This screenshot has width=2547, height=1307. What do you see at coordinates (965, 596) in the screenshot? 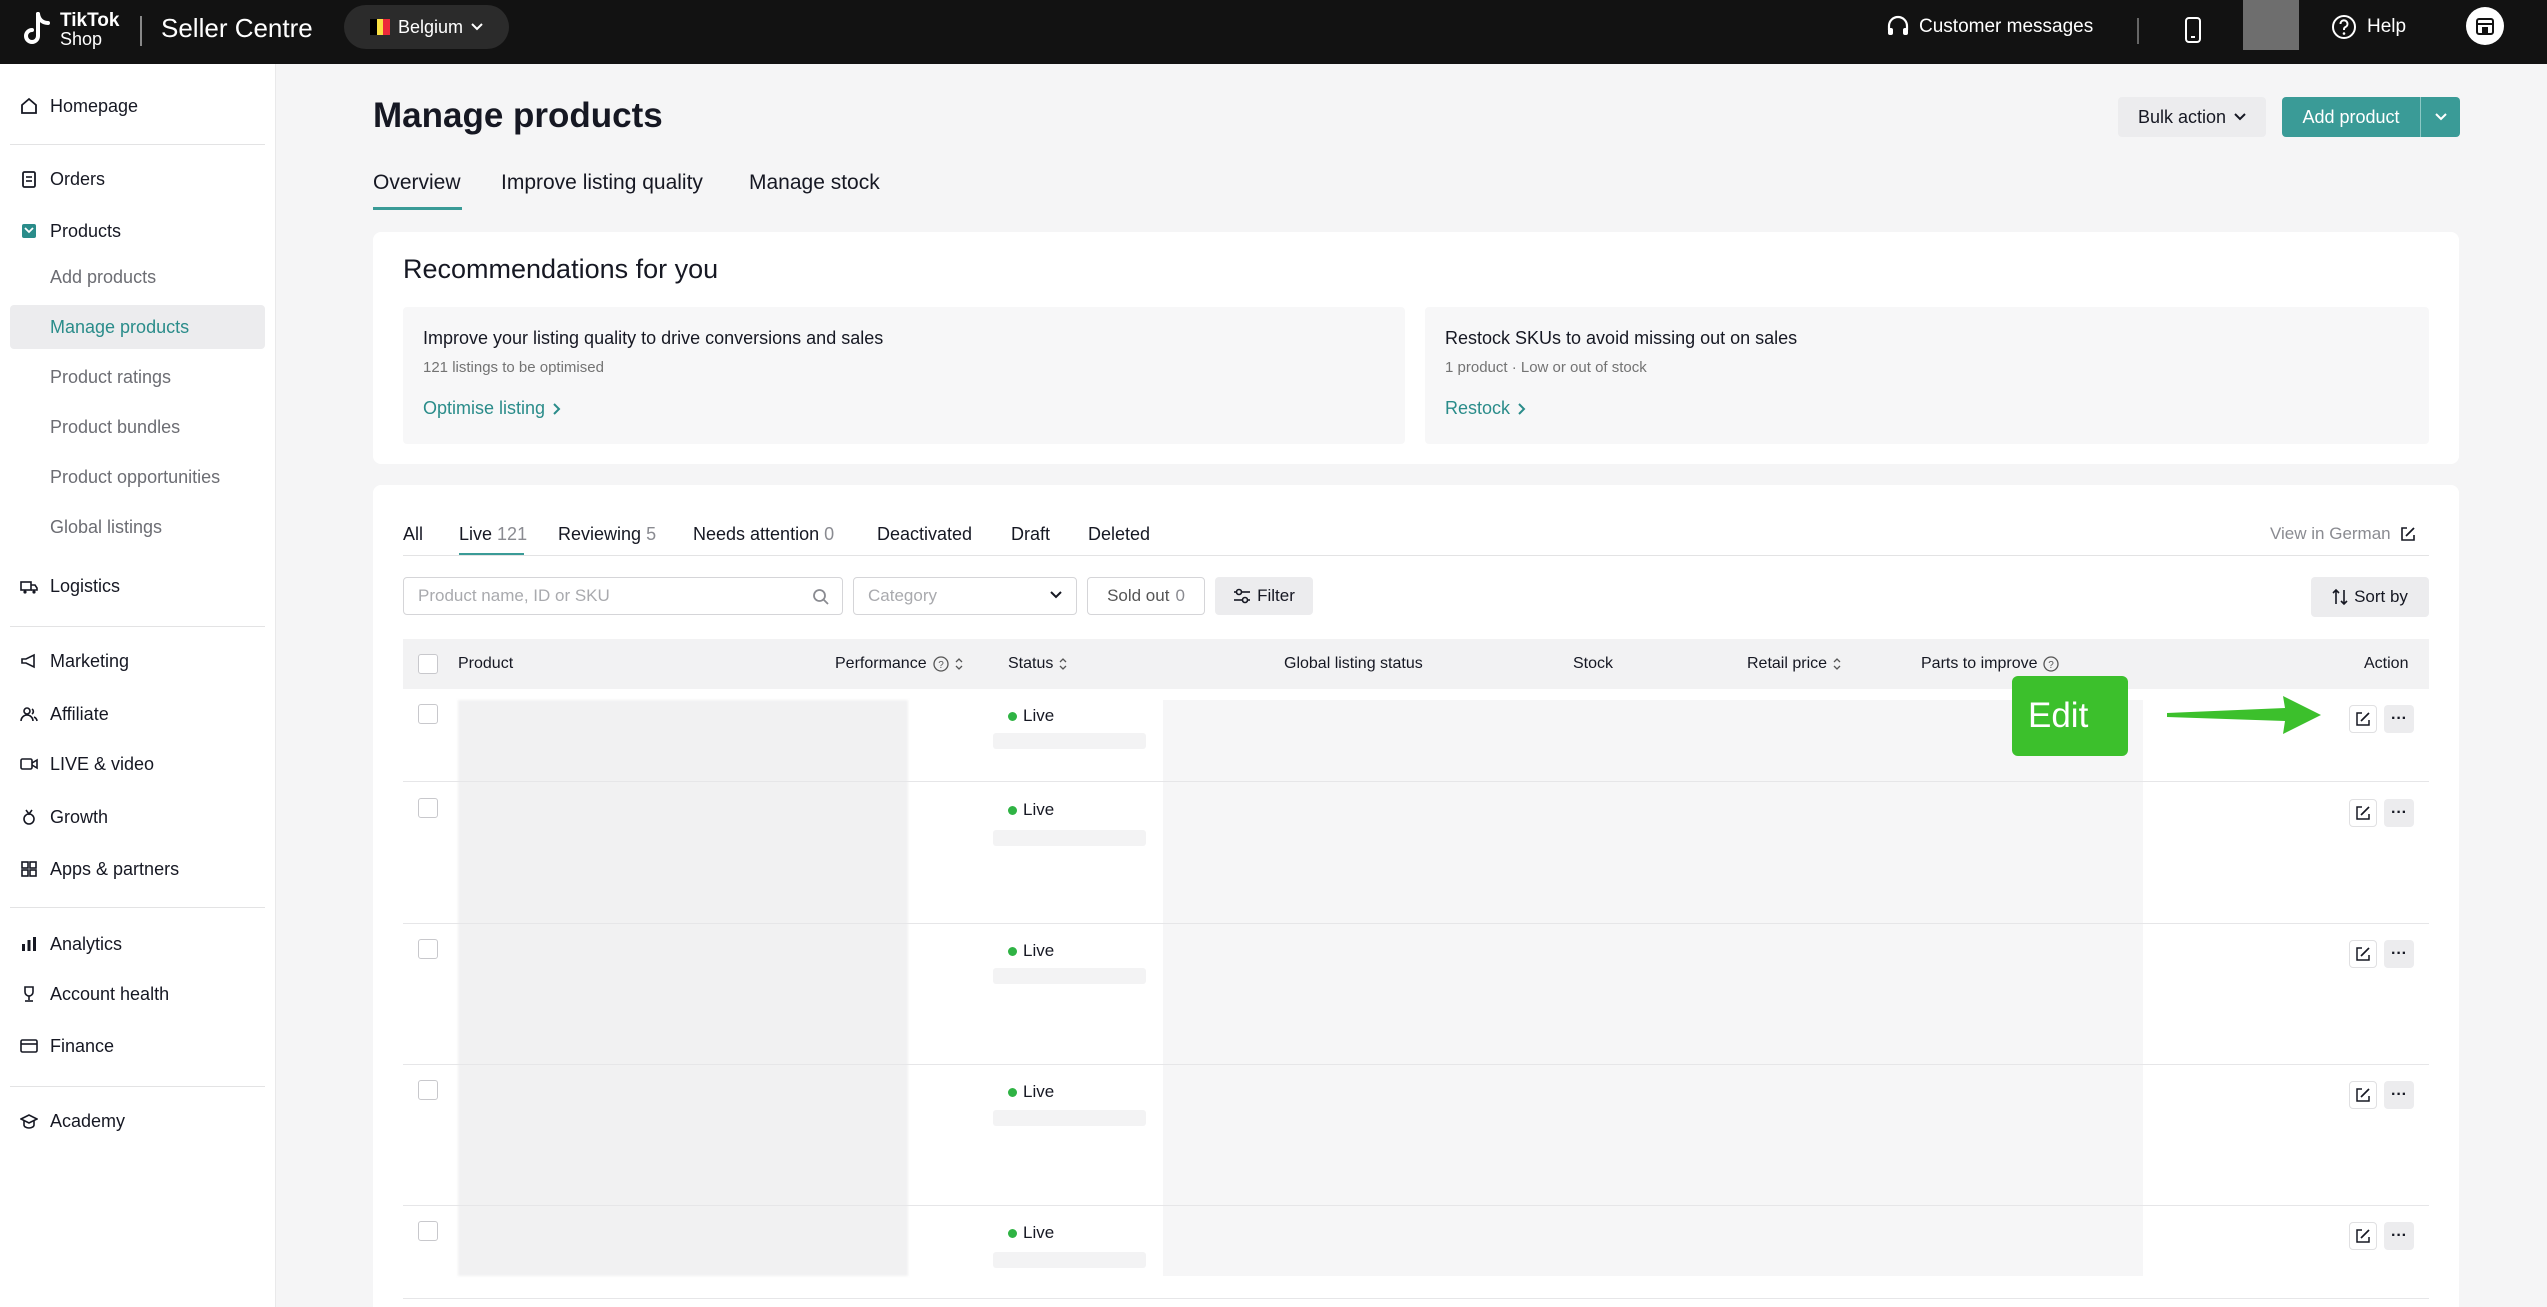
I see `category-select: Category` at bounding box center [965, 596].